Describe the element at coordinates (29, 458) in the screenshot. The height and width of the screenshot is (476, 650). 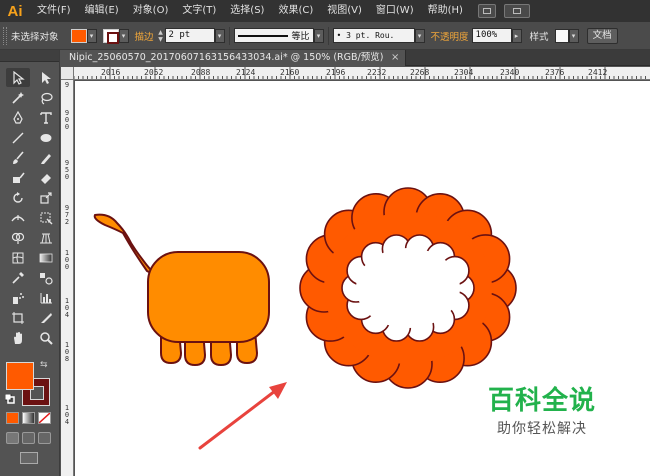
I see `screen-mode-button` at that location.